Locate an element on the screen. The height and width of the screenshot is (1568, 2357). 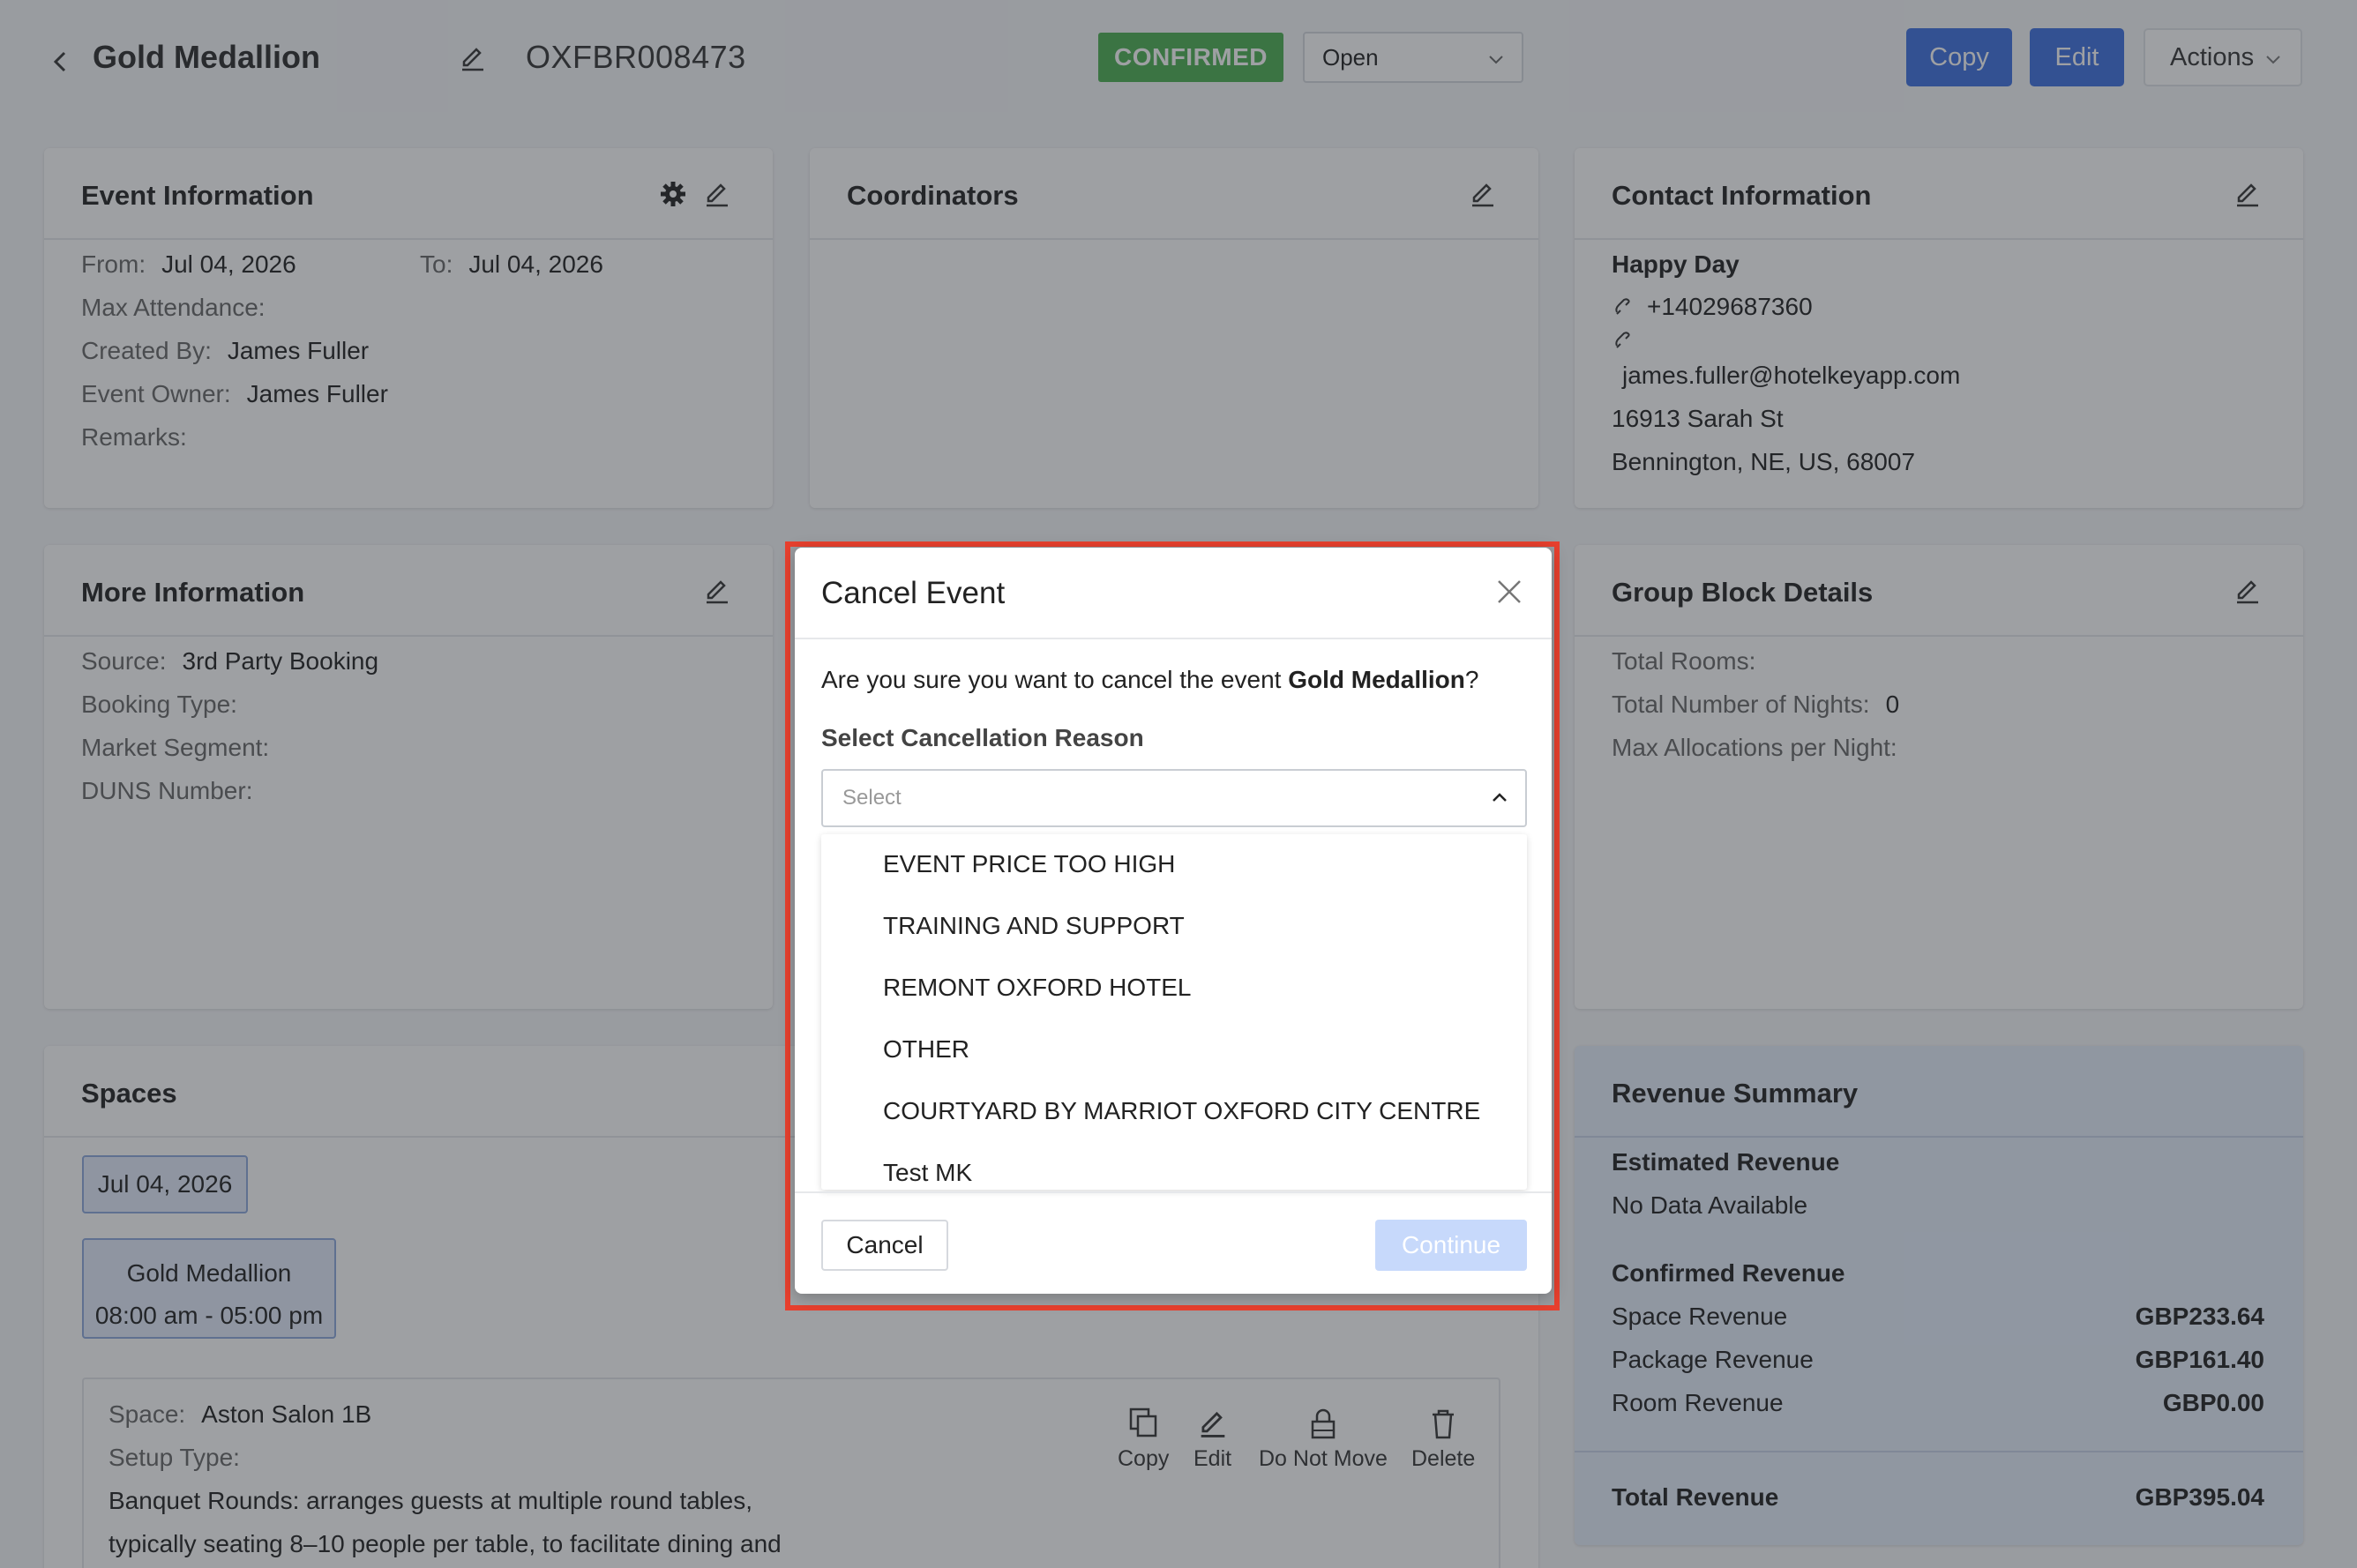
dialog-title: Cancel Event is located at coordinates (913, 593).